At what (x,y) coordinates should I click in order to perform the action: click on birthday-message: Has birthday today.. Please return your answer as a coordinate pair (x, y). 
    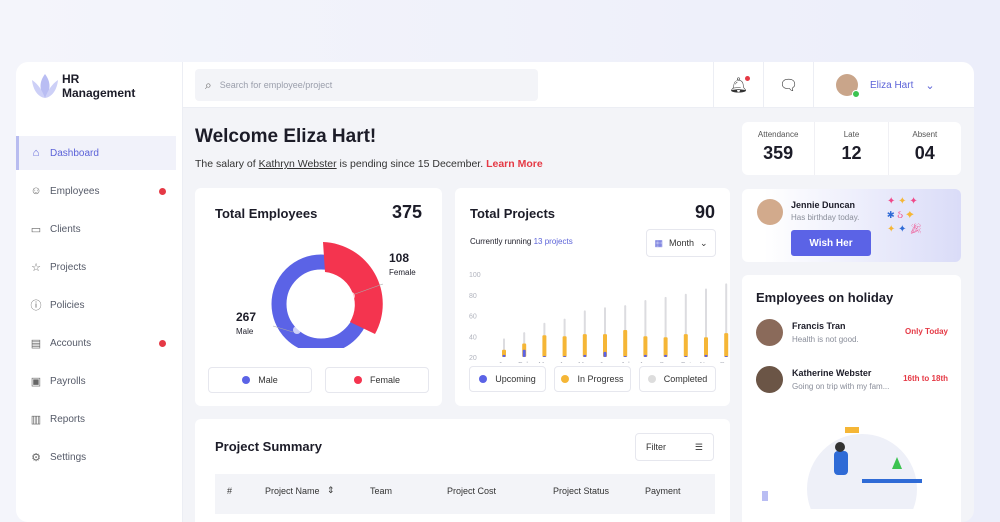
    Looking at the image, I should click on (825, 217).